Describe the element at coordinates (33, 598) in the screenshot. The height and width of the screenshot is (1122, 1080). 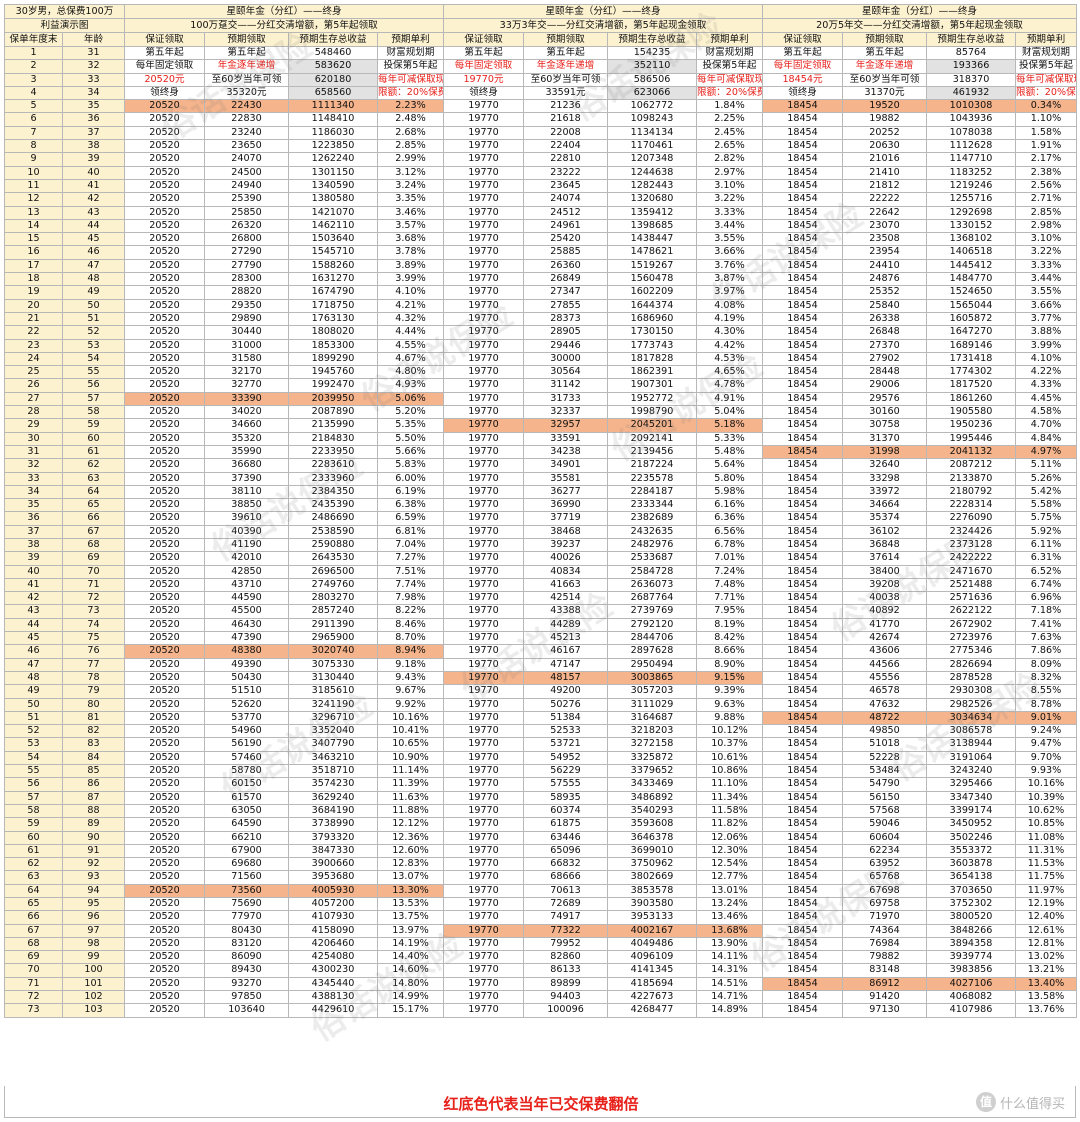
I see `policy-year-cell: 42` at that location.